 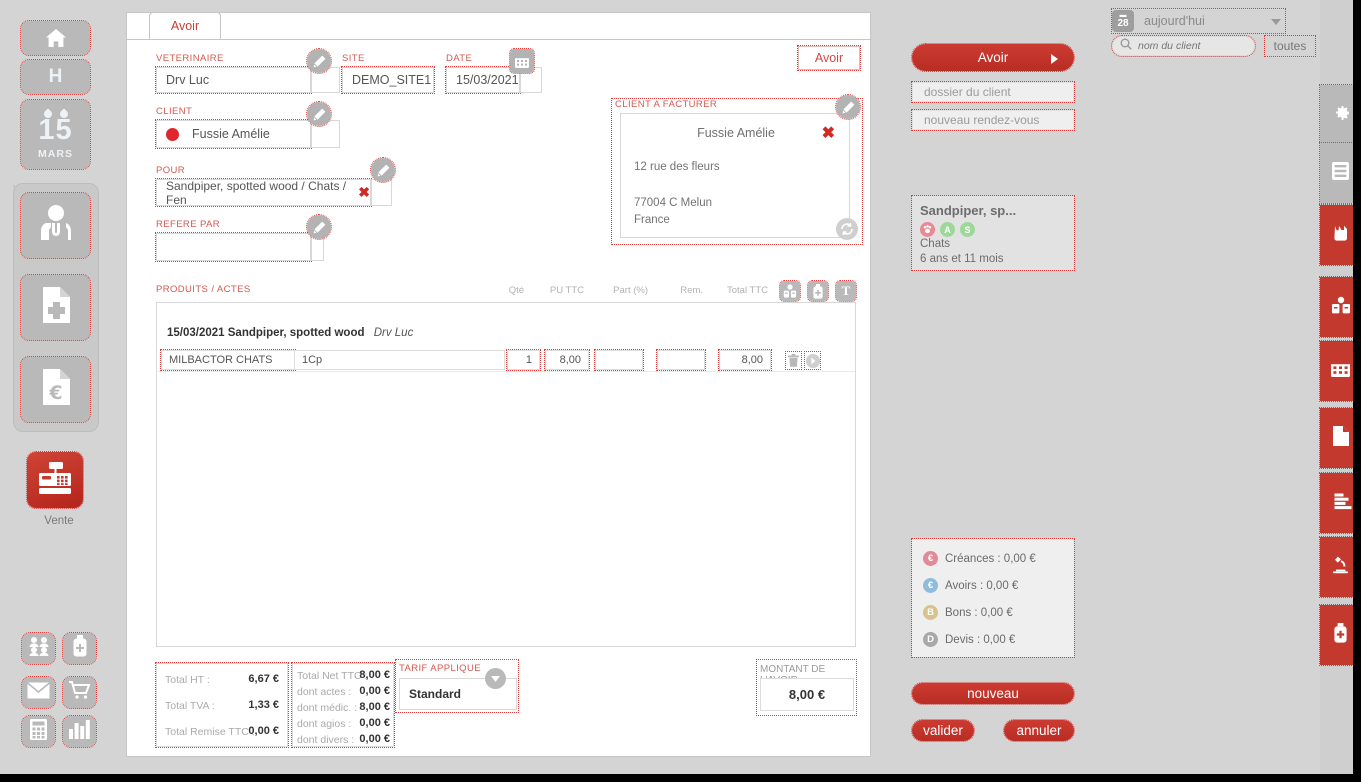 What do you see at coordinates (319, 227) in the screenshot?
I see `refere-par-edit-icon` at bounding box center [319, 227].